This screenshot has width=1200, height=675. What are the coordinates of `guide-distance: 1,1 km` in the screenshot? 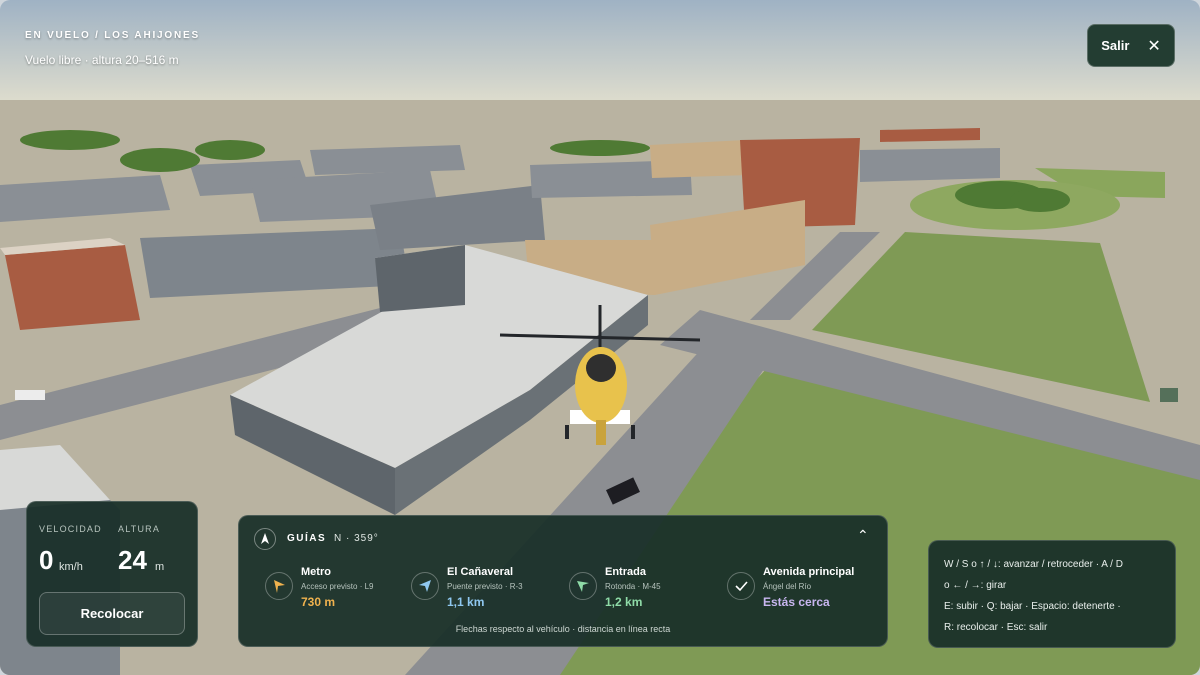 It's located at (466, 602).